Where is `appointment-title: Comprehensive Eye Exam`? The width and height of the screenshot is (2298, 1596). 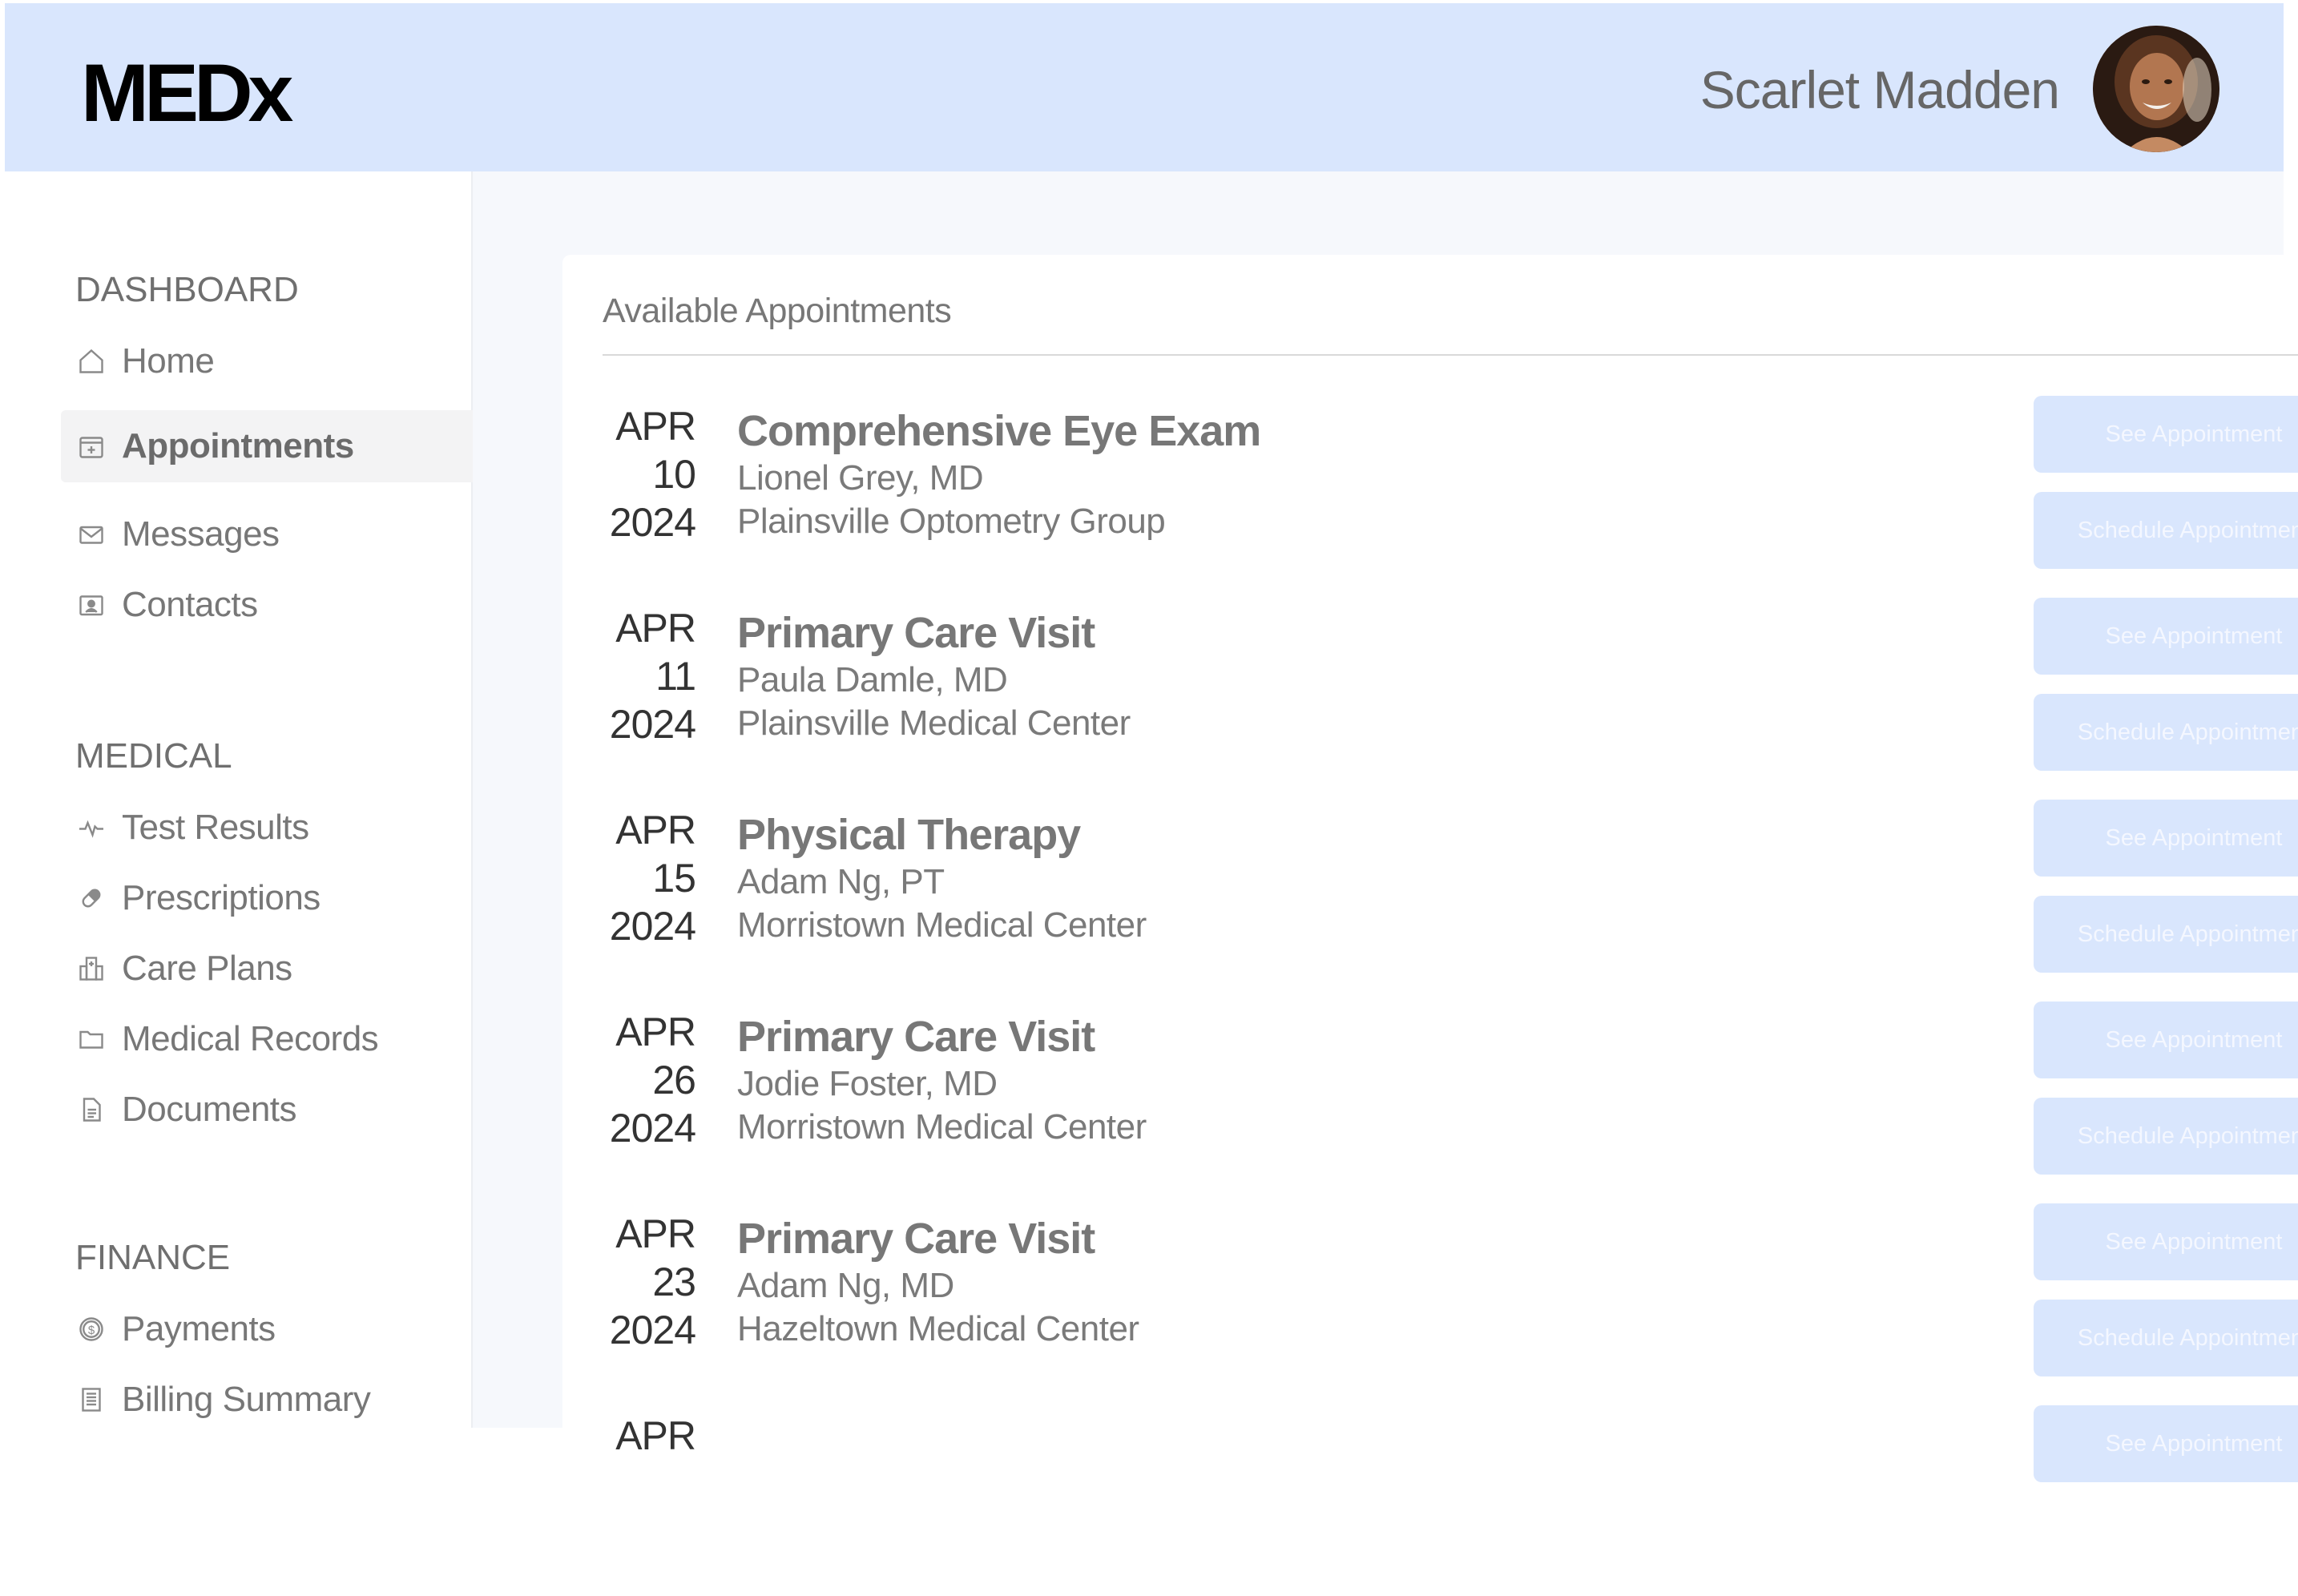
appointment-title: Comprehensive Eye Exam is located at coordinates (999, 431).